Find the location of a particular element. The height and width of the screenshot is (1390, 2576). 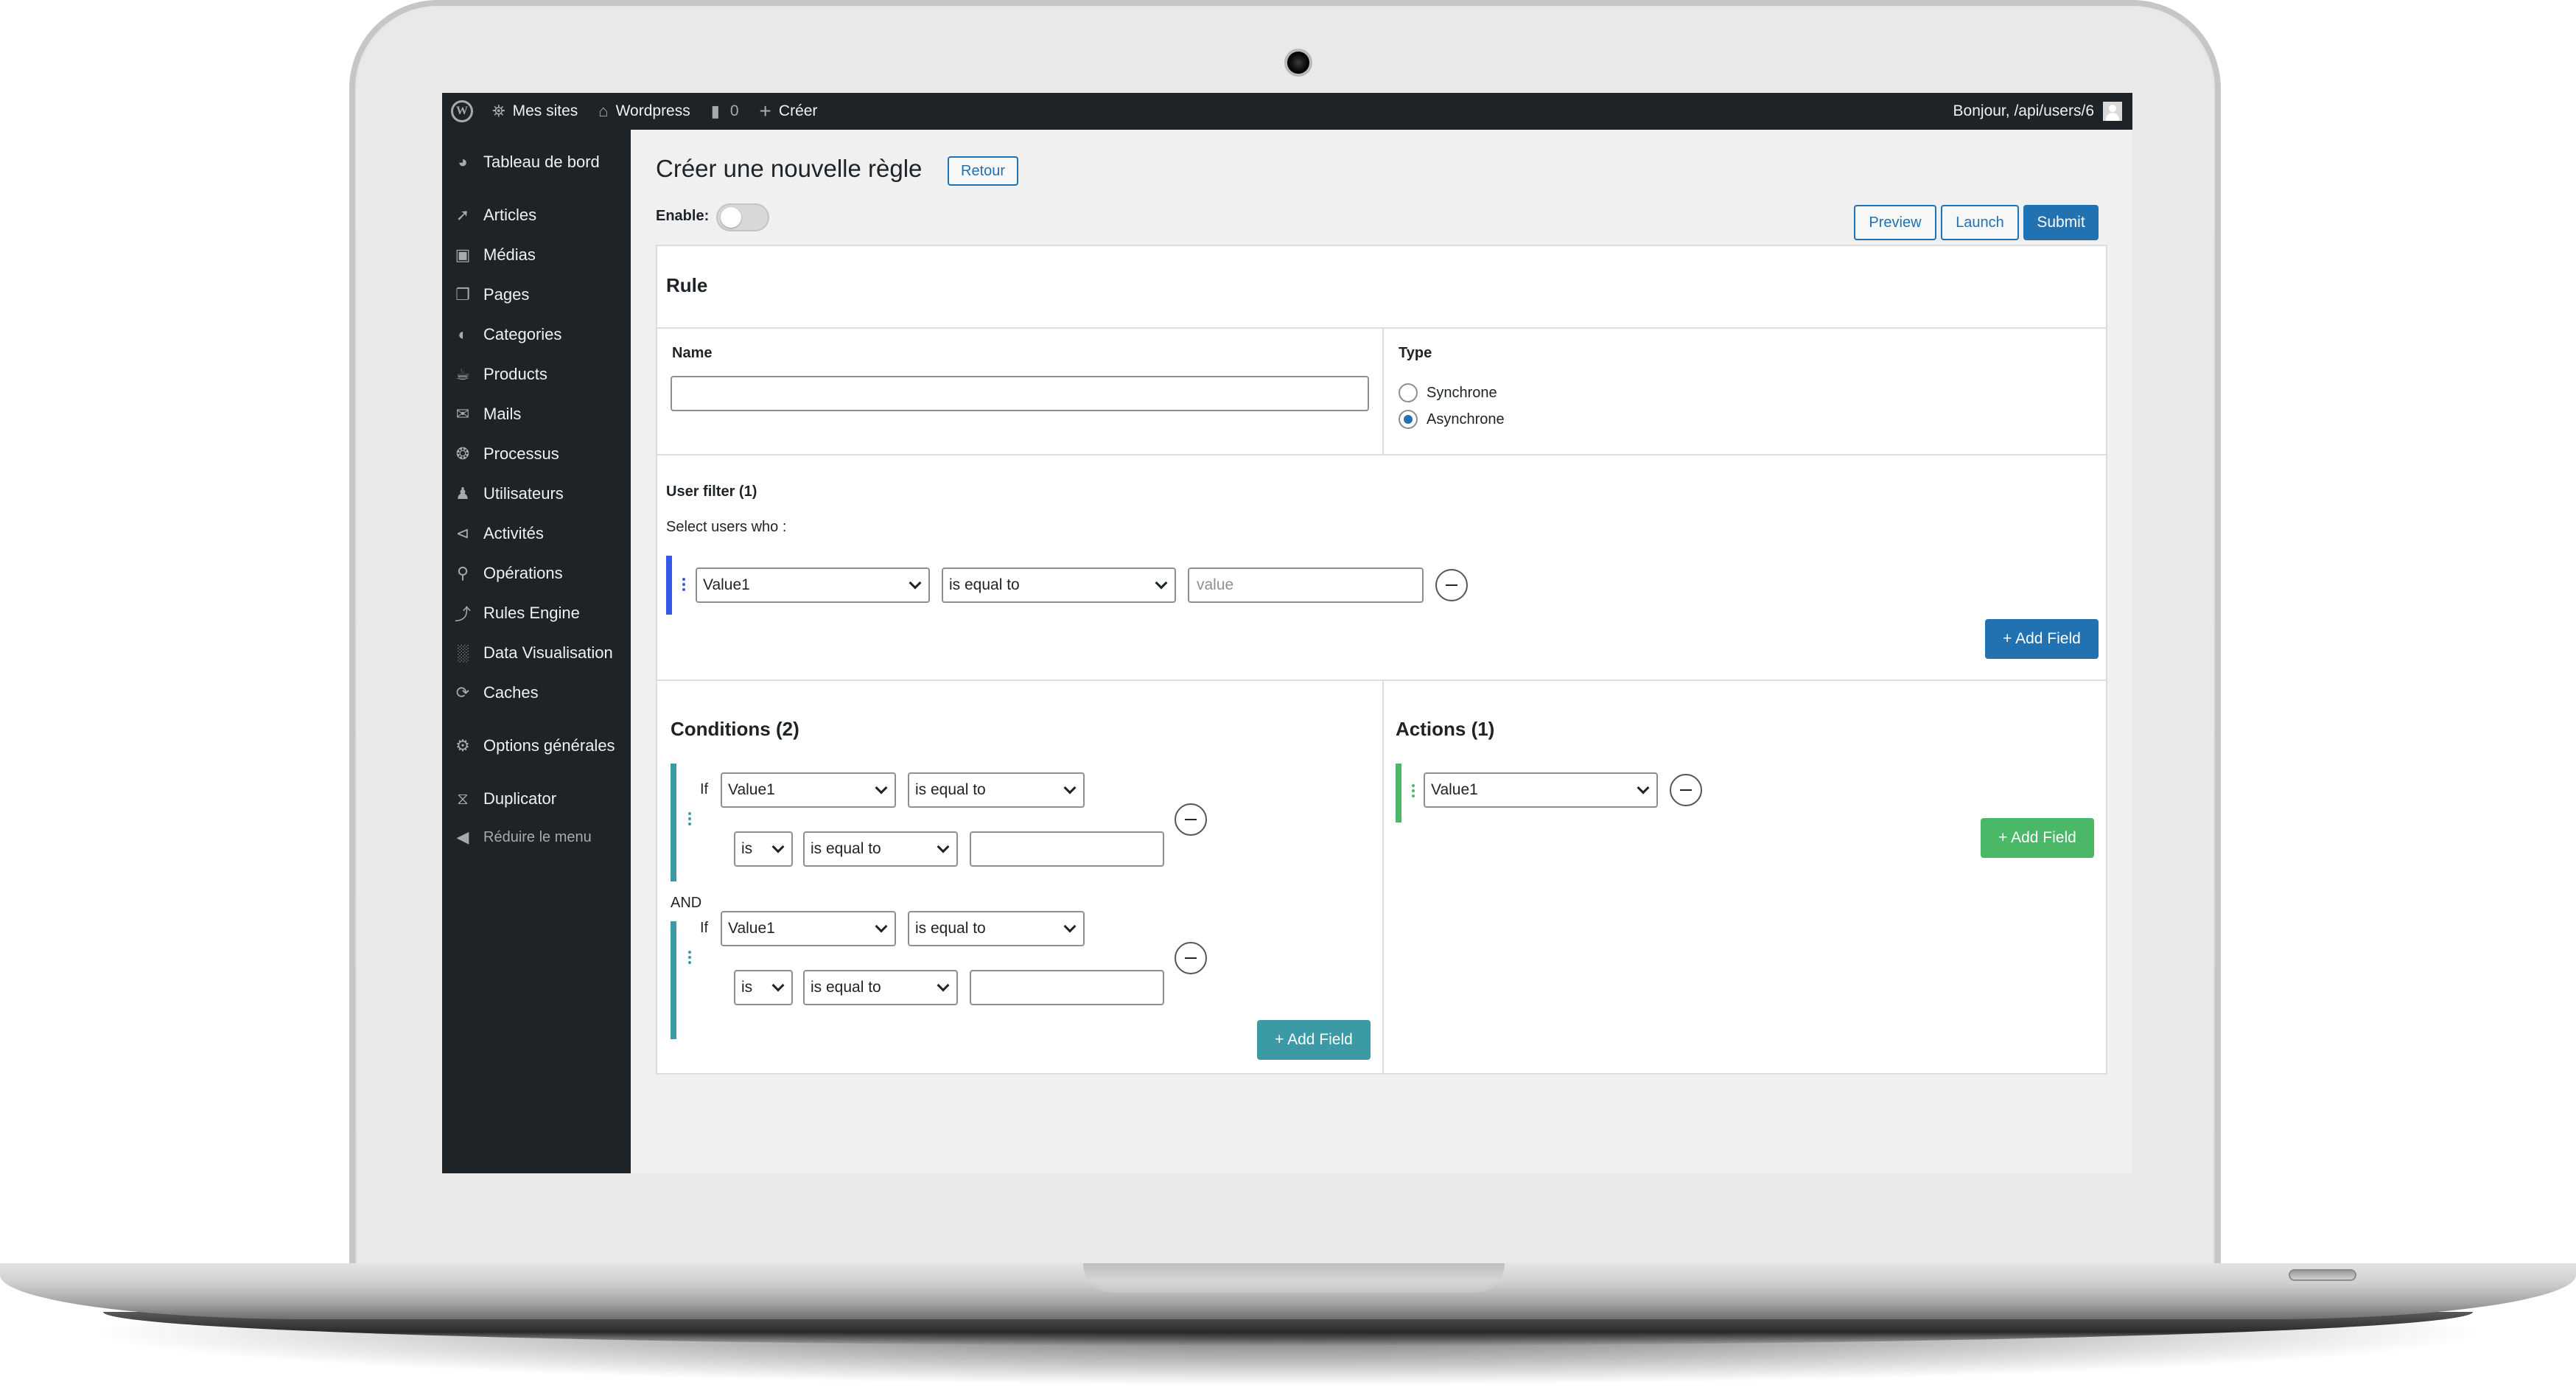

user-filter-value-input: value is located at coordinates (1306, 585).